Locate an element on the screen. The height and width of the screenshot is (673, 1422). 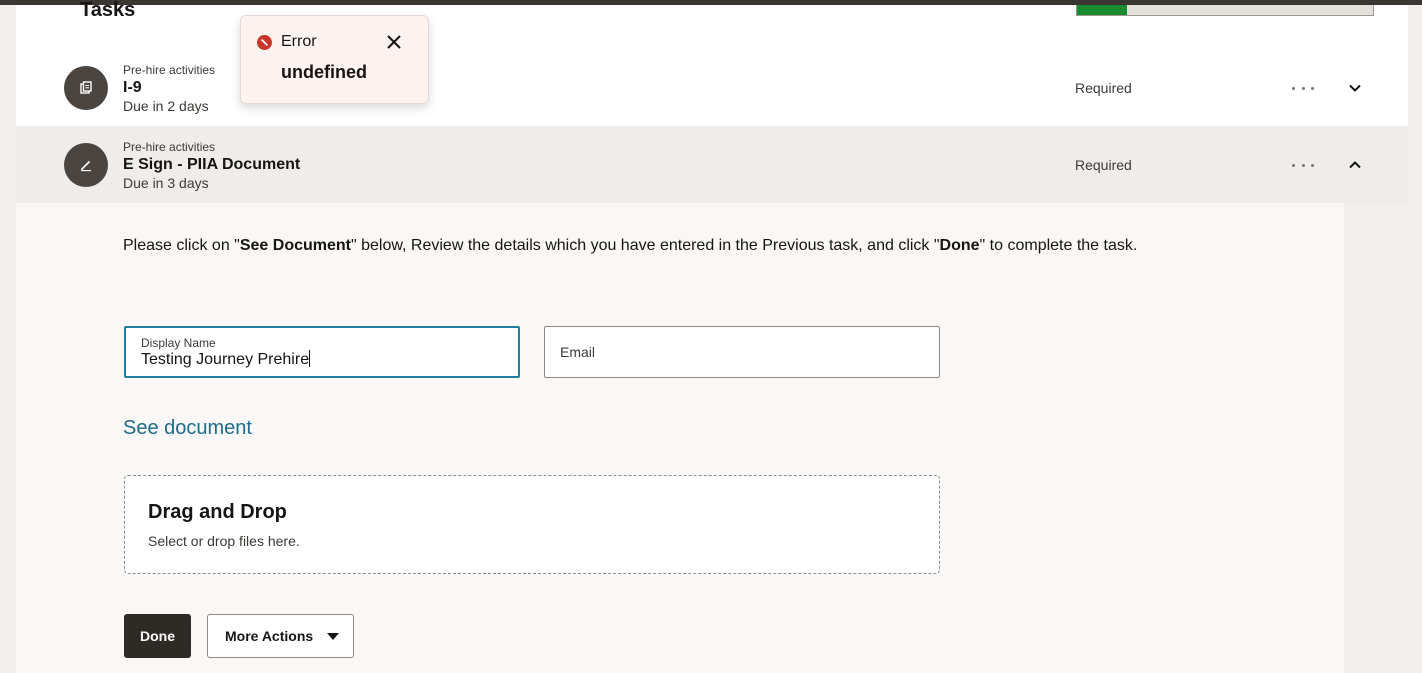
left-gutter is located at coordinates (8, 339).